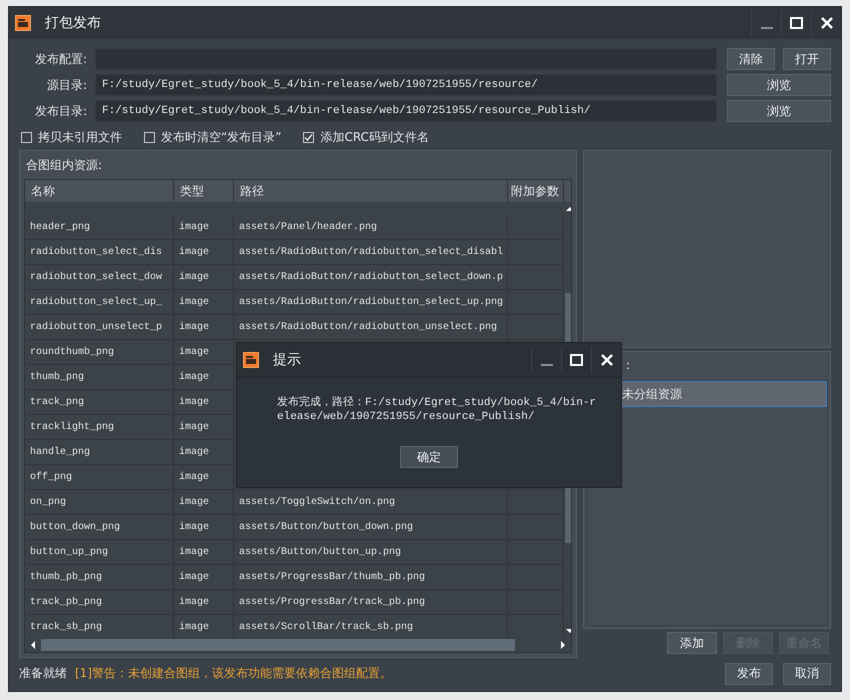  Describe the element at coordinates (99, 502) in the screenshot. I see `table-cell: on_png` at that location.